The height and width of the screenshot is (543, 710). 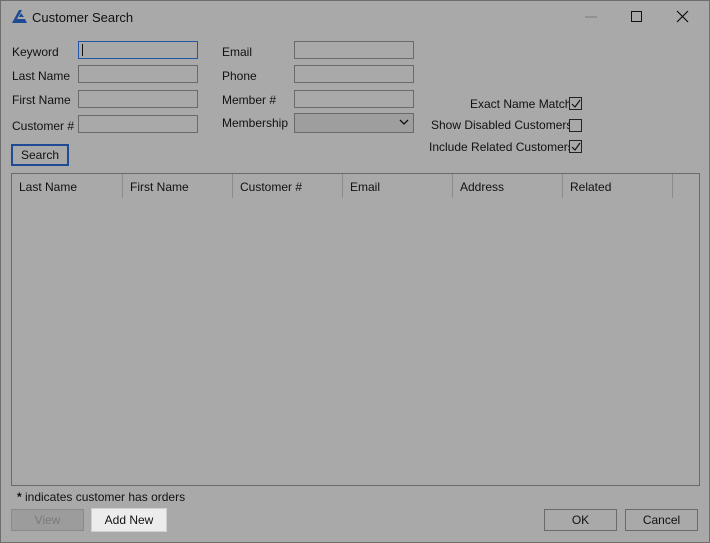 I want to click on maximize-icon, so click(x=636, y=16).